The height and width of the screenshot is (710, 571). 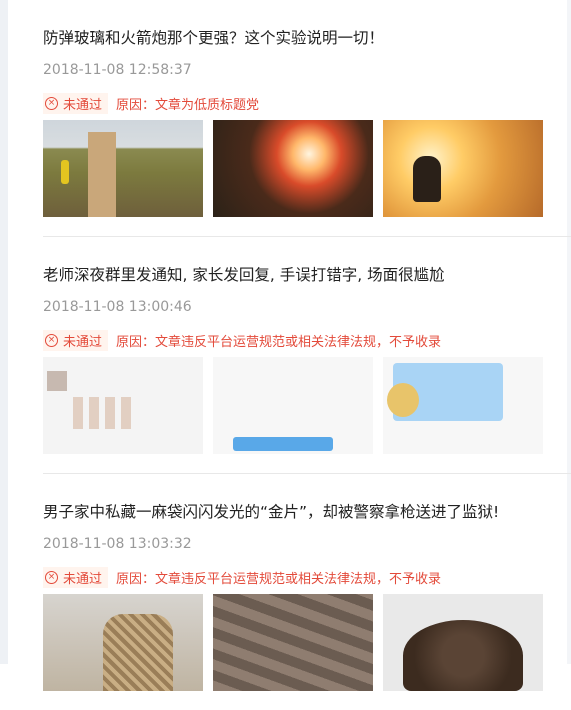 I want to click on reject-reason: 原因：文章为低质标题党, so click(x=188, y=105).